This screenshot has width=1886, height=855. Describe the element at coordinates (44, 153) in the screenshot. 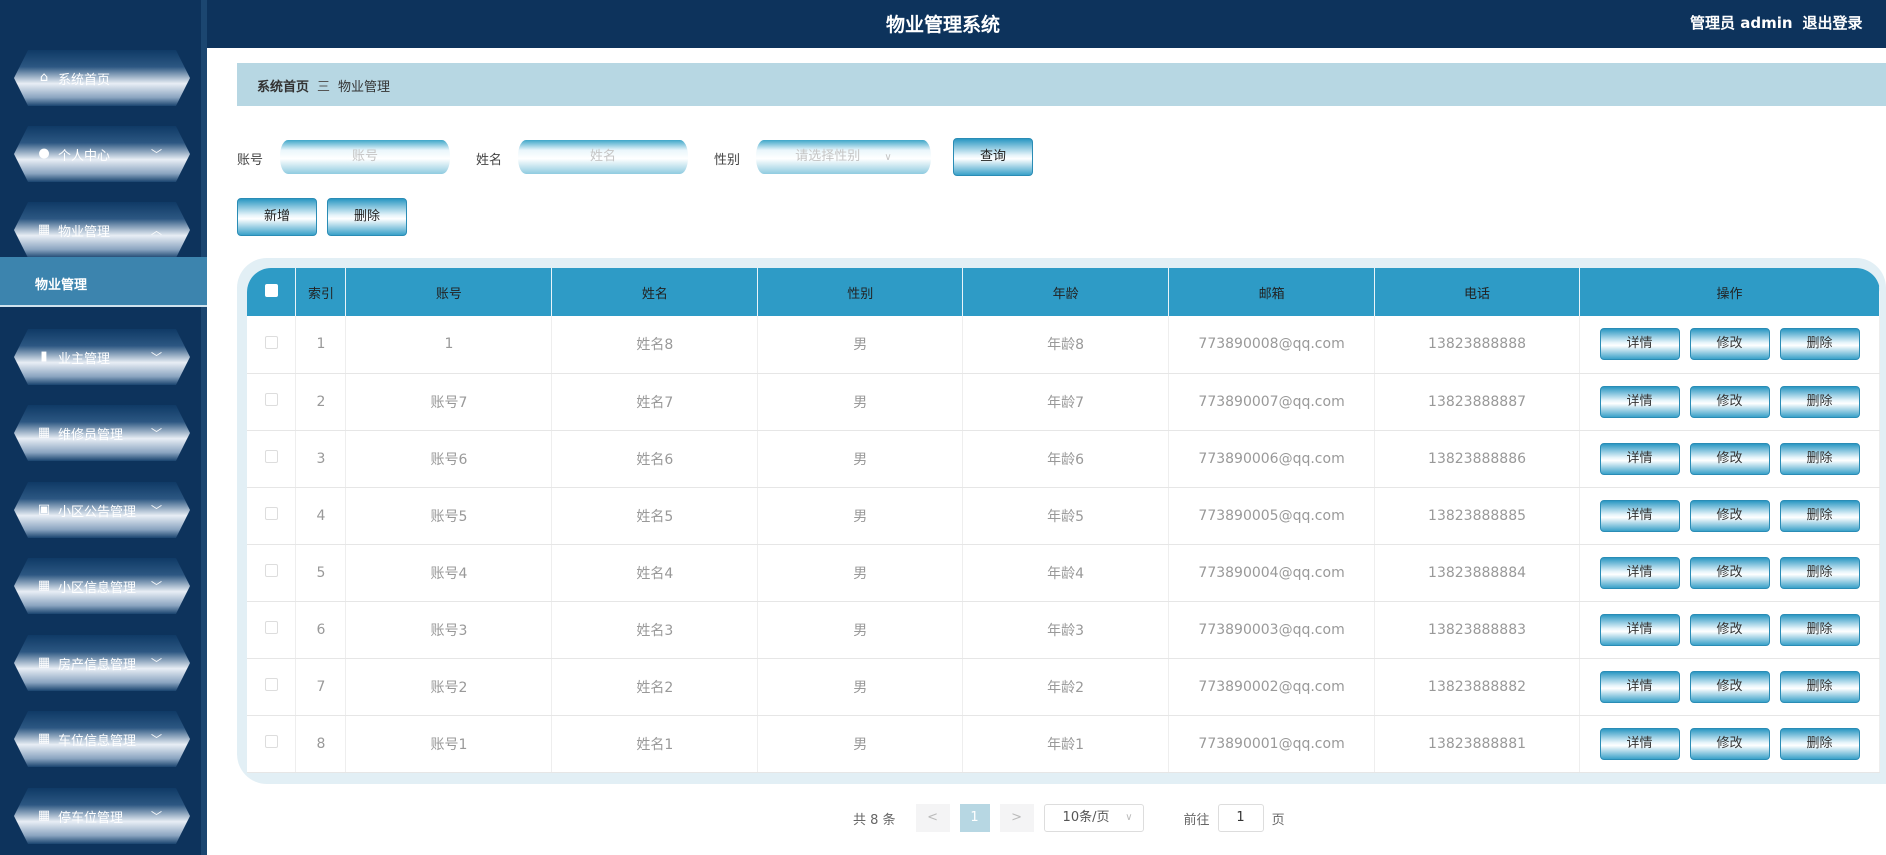

I see `user-icon: ●` at that location.